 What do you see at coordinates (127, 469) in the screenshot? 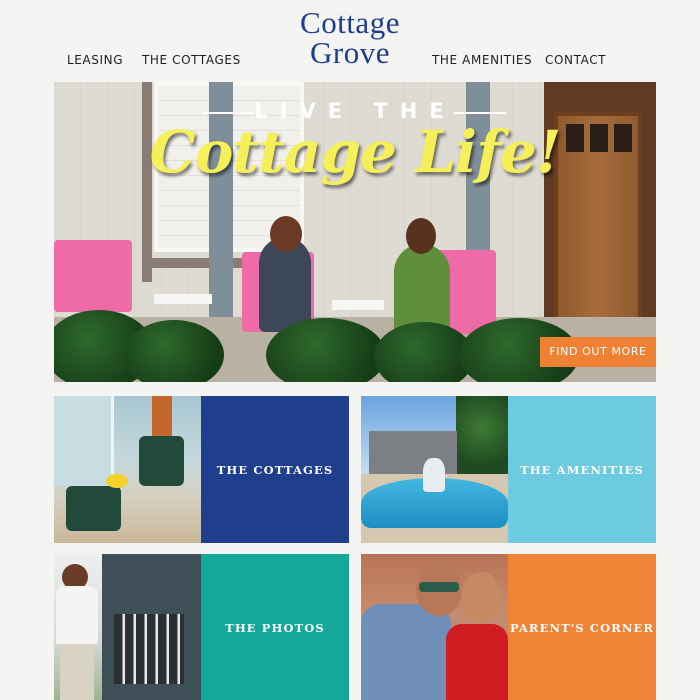
I see `cottages-photo` at bounding box center [127, 469].